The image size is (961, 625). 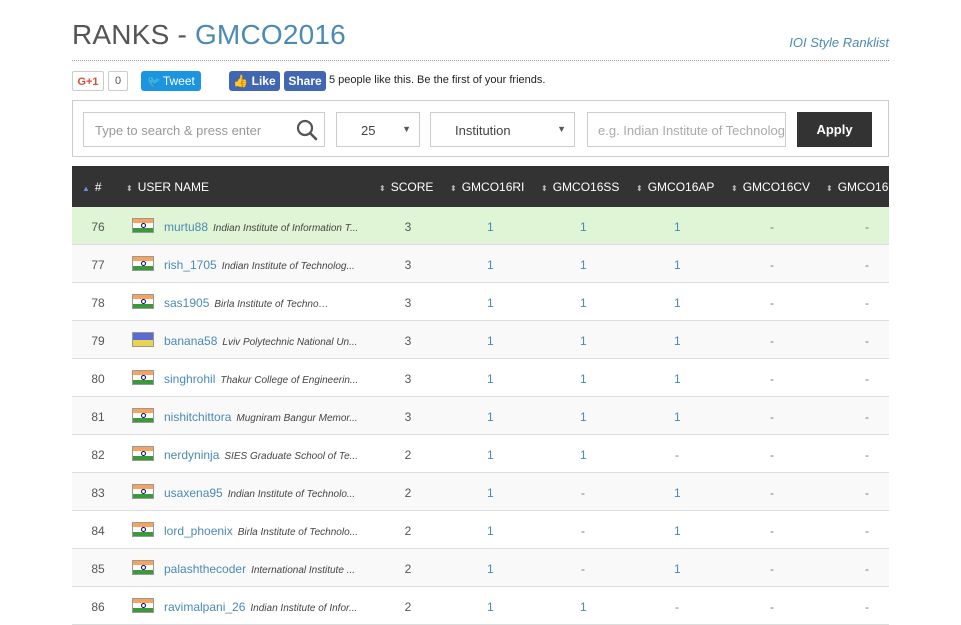 What do you see at coordinates (154, 82) in the screenshot?
I see `twitter-bird-icon: 🐦` at bounding box center [154, 82].